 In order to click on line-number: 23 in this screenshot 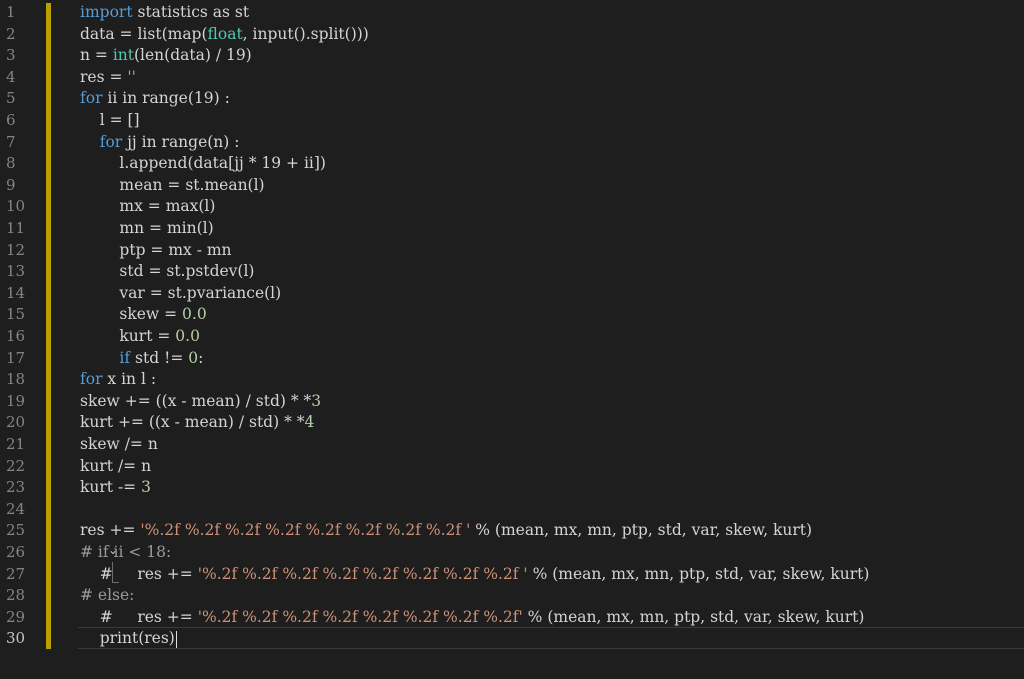, I will do `click(16, 487)`.